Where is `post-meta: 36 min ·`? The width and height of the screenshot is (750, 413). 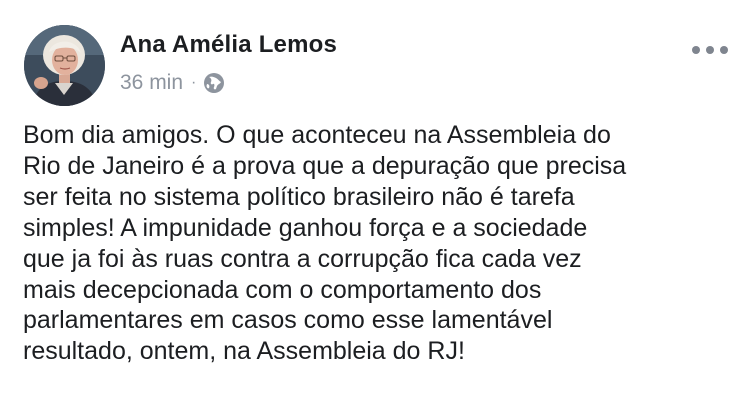
post-meta: 36 min · is located at coordinates (172, 83).